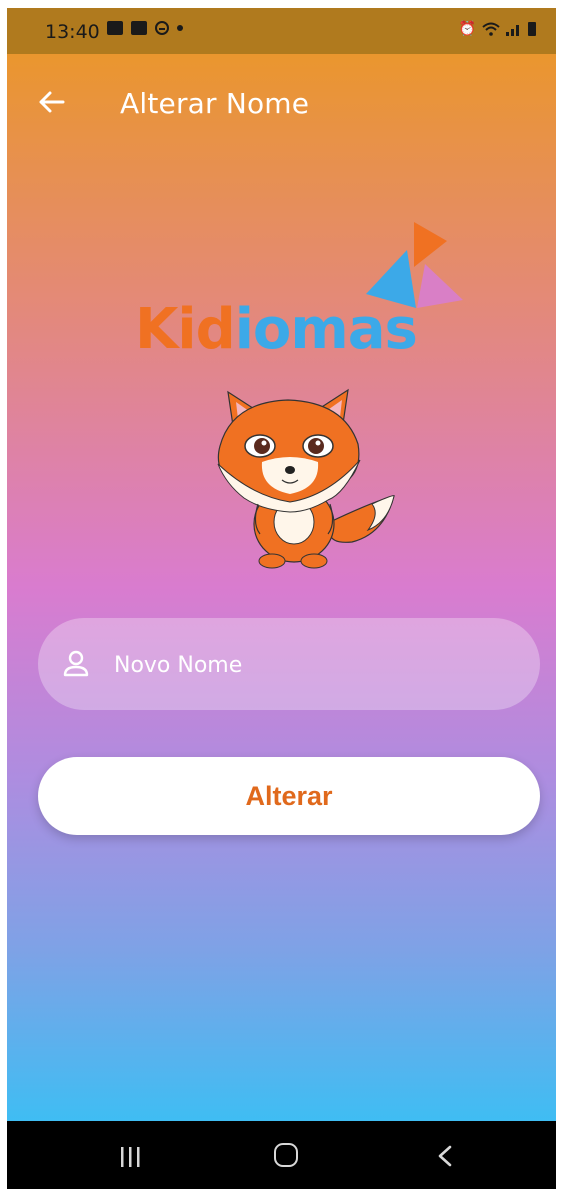  Describe the element at coordinates (532, 29) in the screenshot. I see `battery-icon` at that location.